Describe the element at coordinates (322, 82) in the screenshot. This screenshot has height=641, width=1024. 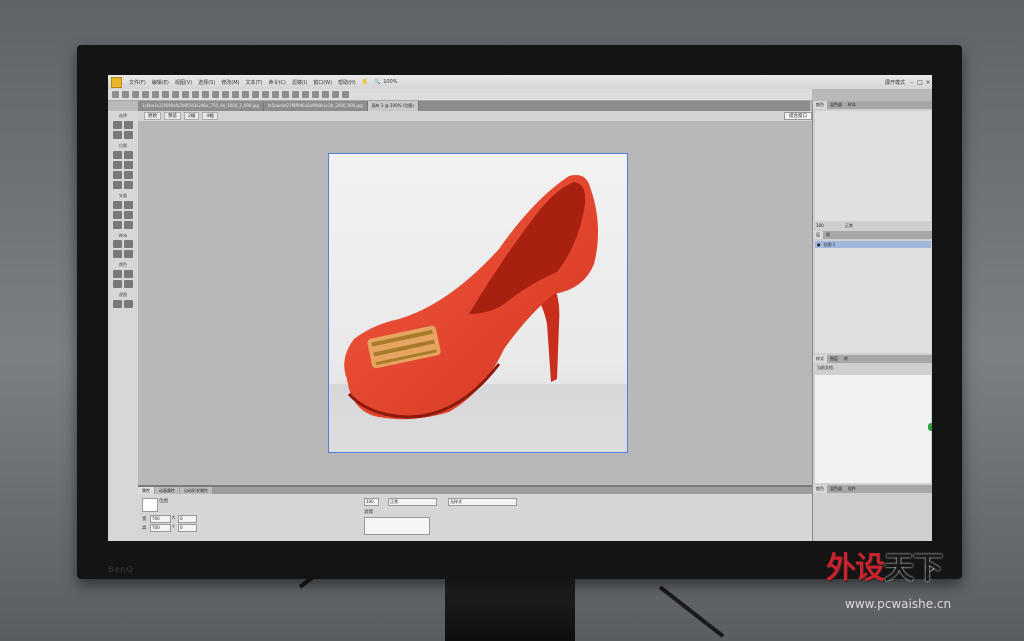
I see `menu-window: 窗口(W)` at that location.